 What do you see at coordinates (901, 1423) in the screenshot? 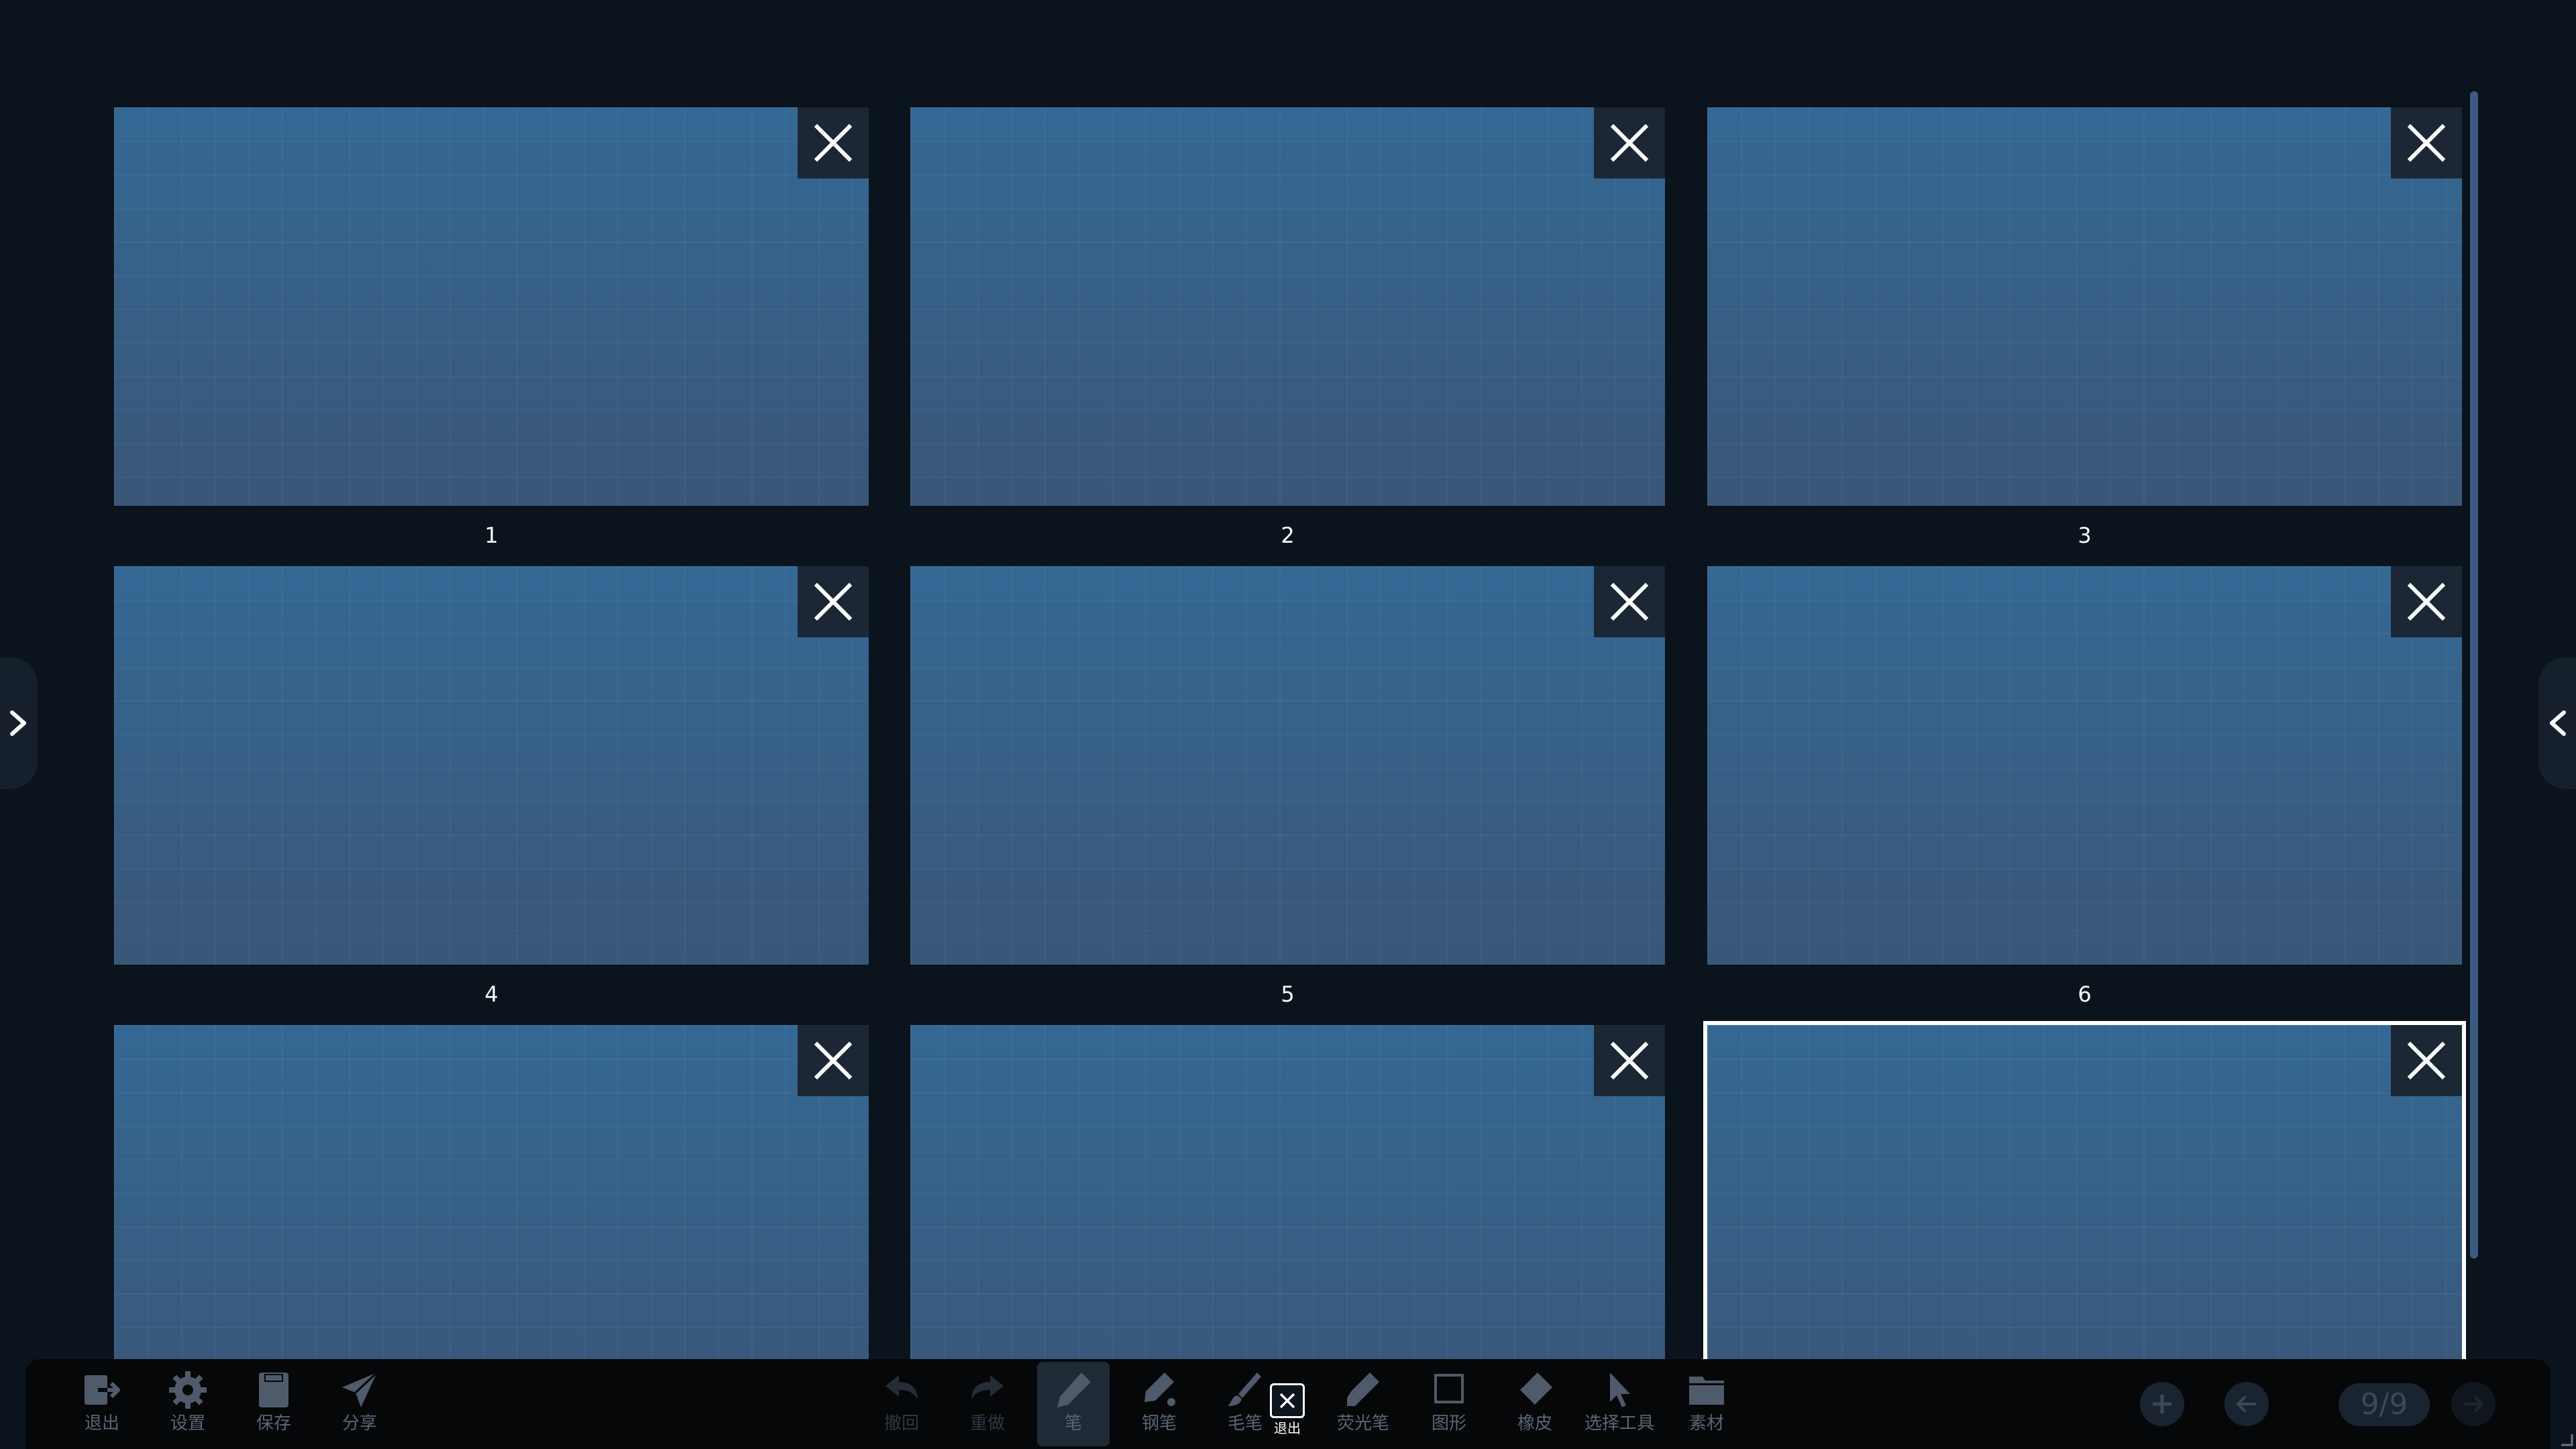
I see `undo-label: 撤回` at bounding box center [901, 1423].